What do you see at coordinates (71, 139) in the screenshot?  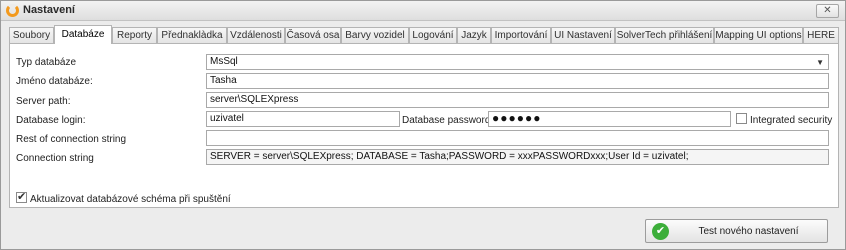 I see `rest-connection-label: Rest of connection string` at bounding box center [71, 139].